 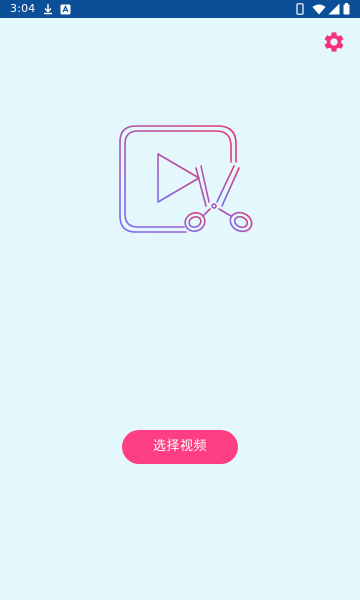 What do you see at coordinates (48, 9) in the screenshot?
I see `download-icon` at bounding box center [48, 9].